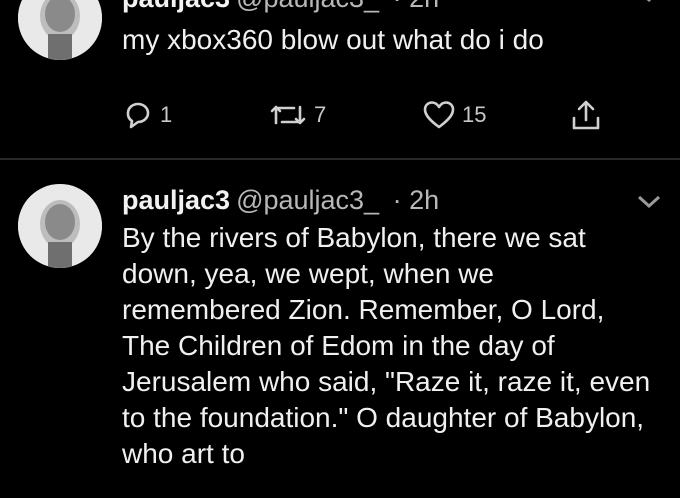  I want to click on tweet-actions: 1 7 15, so click(382, 116).